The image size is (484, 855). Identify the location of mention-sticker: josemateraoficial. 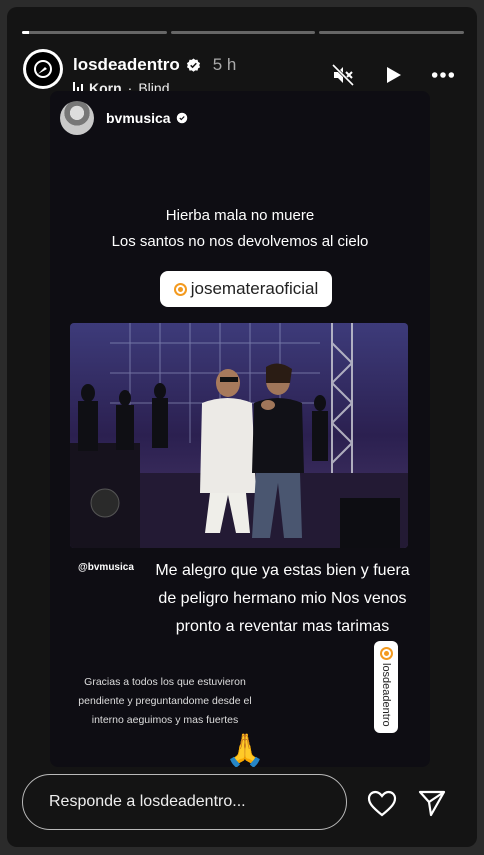
(246, 289).